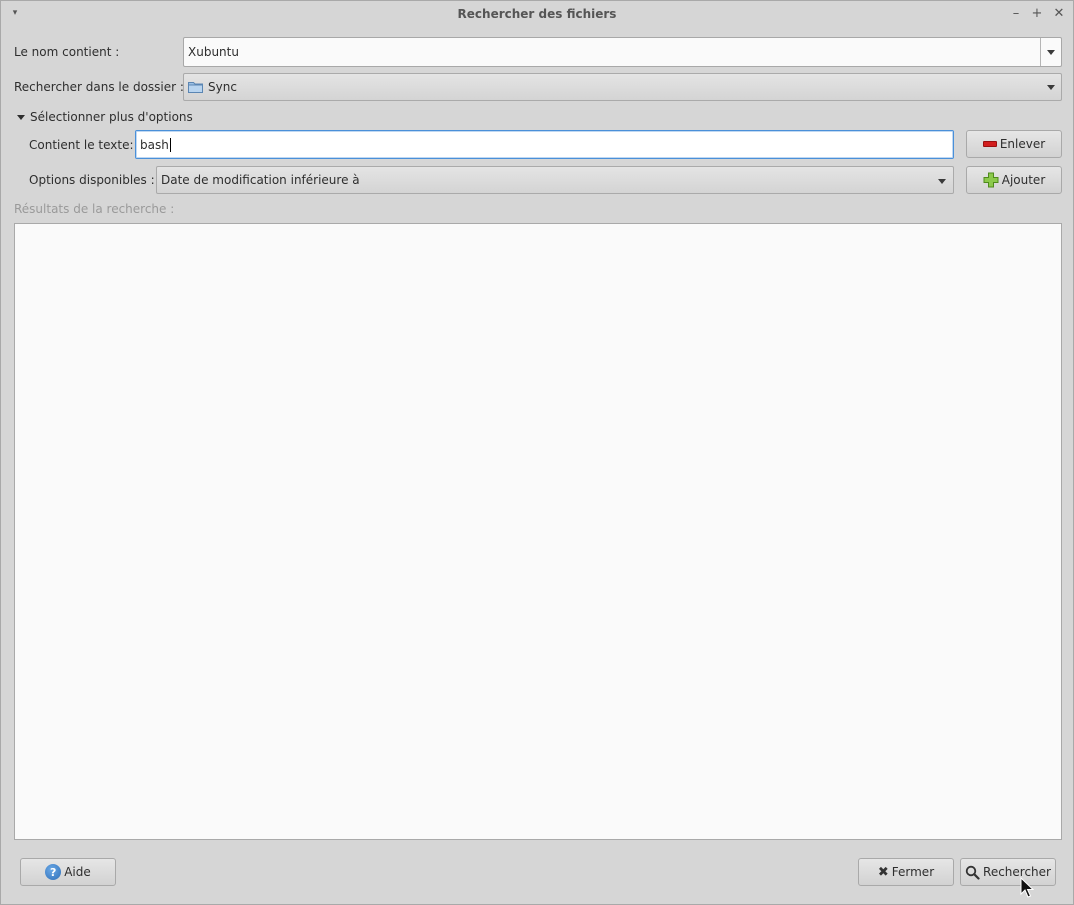  What do you see at coordinates (67, 52) in the screenshot?
I see `name-contains-label: Le nom contient :` at bounding box center [67, 52].